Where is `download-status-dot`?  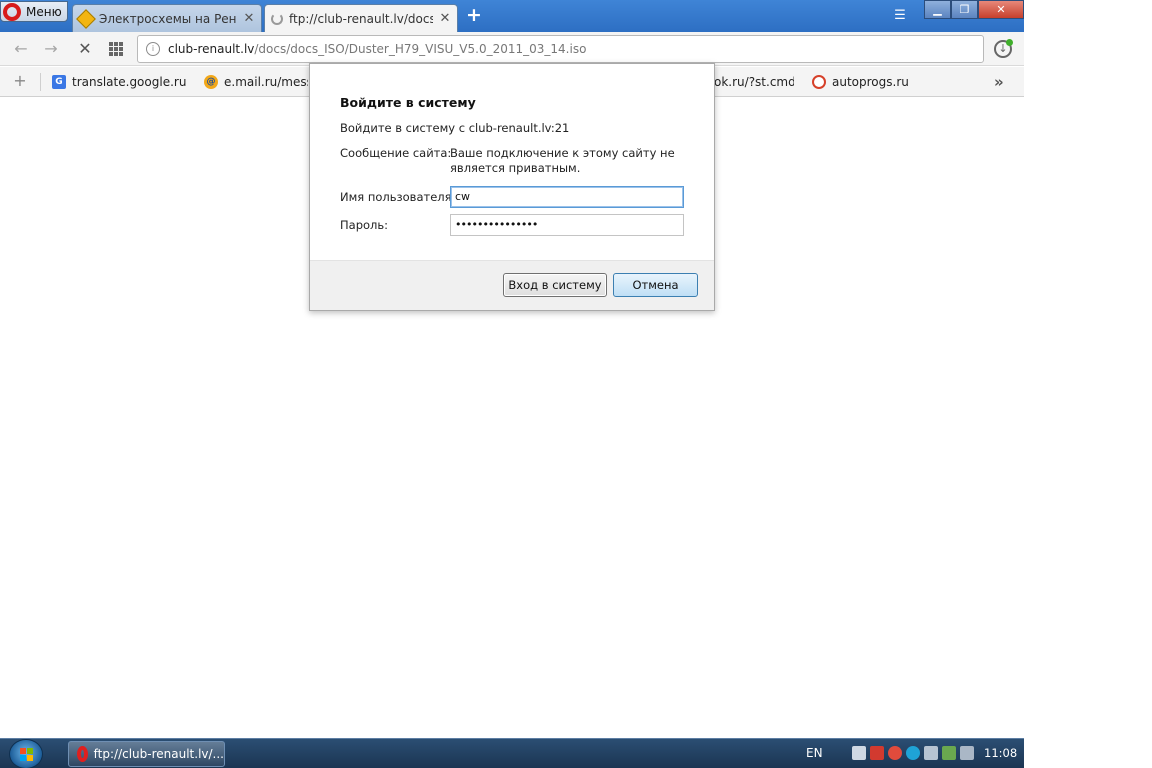 download-status-dot is located at coordinates (1009, 42).